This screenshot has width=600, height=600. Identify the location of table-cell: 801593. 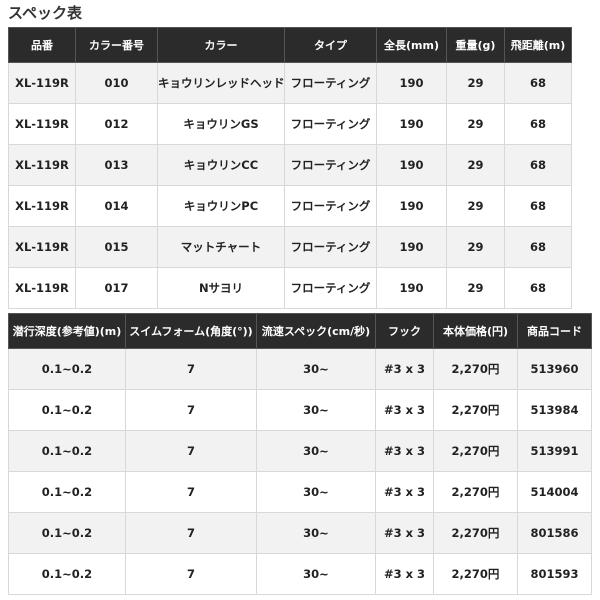
(554, 574).